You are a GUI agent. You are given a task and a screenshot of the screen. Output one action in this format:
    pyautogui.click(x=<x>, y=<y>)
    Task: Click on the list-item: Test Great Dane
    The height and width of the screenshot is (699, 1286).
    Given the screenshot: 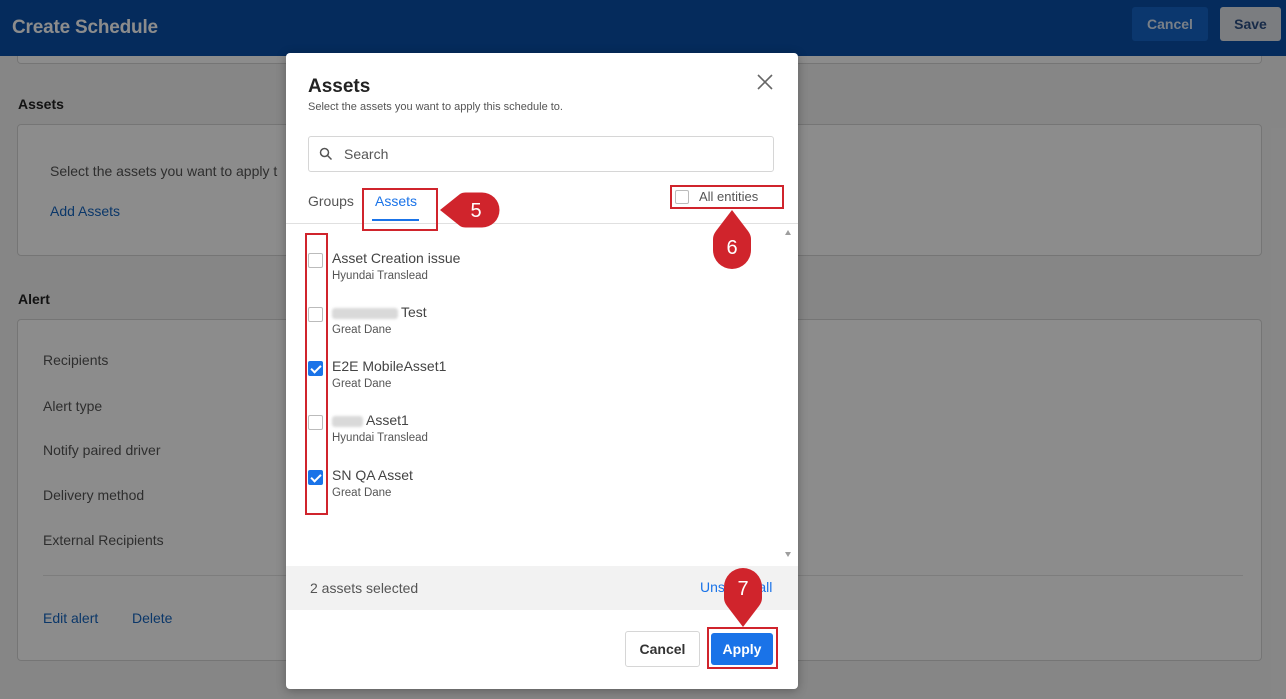 What is the action you would take?
    pyautogui.click(x=543, y=324)
    